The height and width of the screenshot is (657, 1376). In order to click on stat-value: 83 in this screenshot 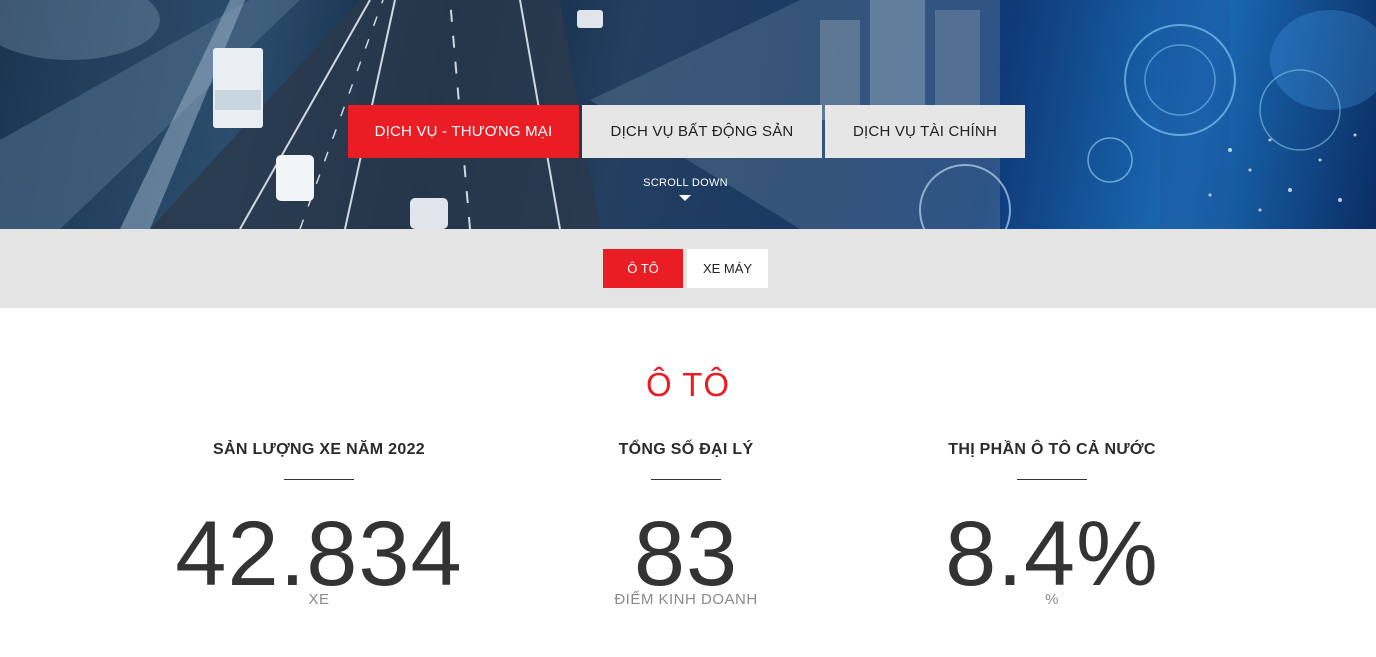, I will do `click(686, 554)`.